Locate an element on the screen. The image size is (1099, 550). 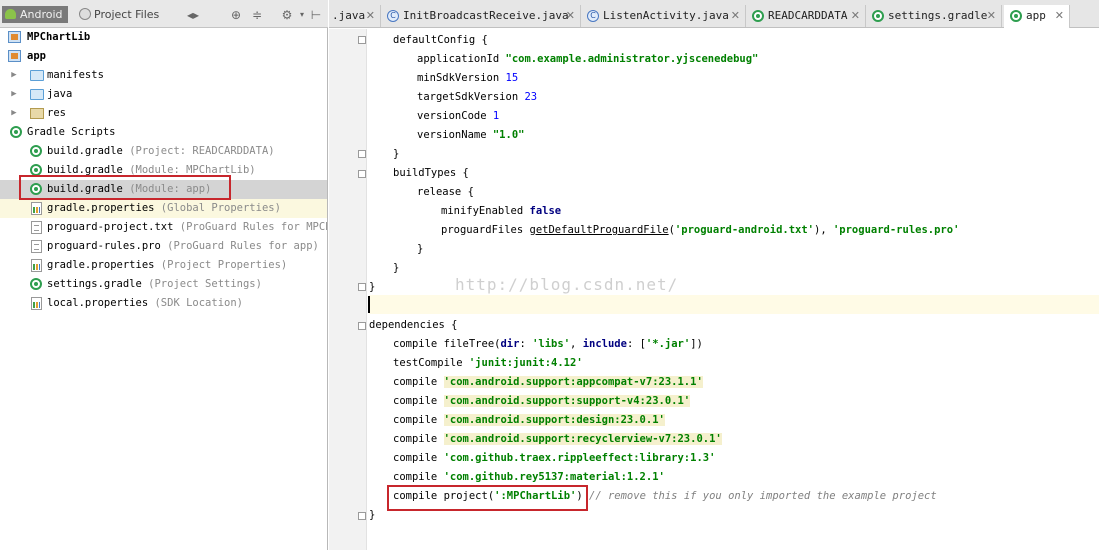
code-line: minSdkVersion 15 is located at coordinates (468, 78).